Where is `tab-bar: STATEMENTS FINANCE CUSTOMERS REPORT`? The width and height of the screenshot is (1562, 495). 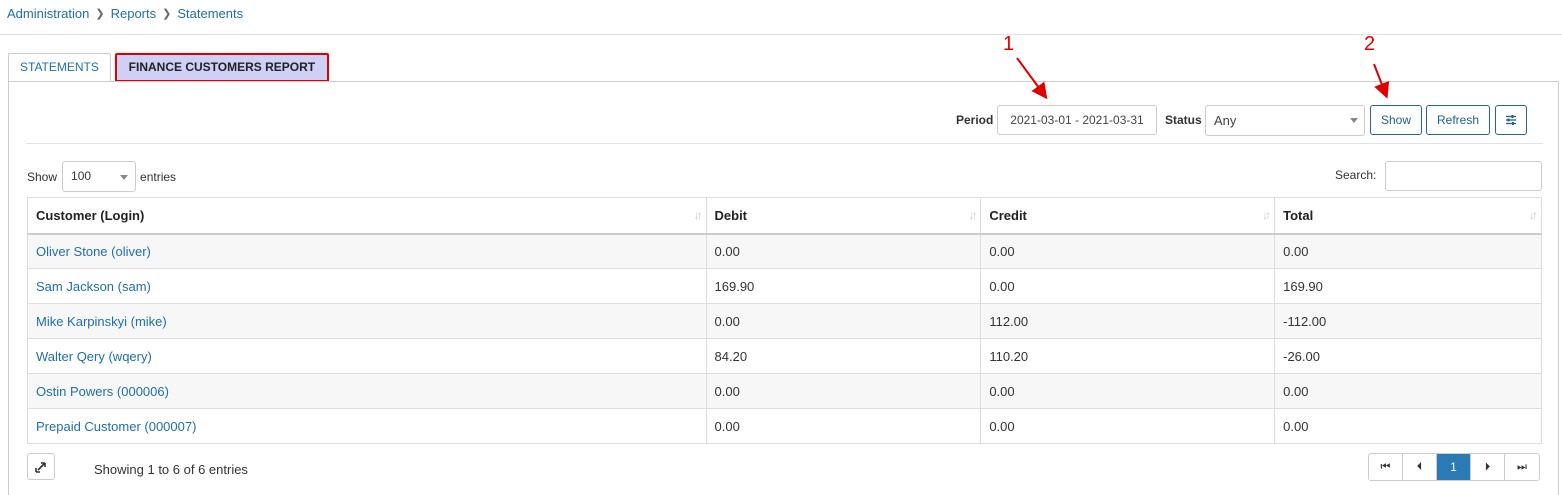 tab-bar: STATEMENTS FINANCE CUSTOMERS REPORT is located at coordinates (170, 67).